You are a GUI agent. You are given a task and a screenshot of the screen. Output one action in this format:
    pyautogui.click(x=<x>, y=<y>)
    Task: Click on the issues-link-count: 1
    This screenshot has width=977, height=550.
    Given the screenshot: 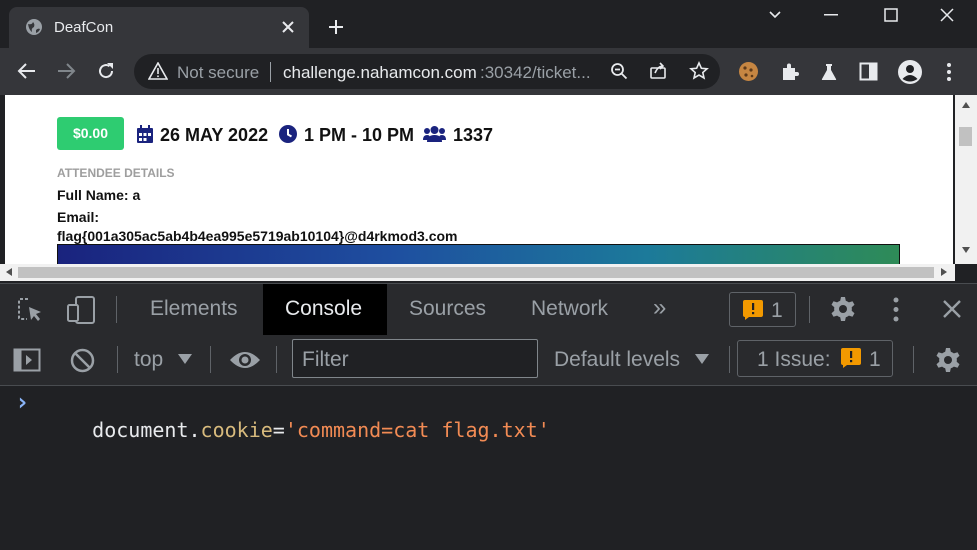 What is the action you would take?
    pyautogui.click(x=875, y=359)
    